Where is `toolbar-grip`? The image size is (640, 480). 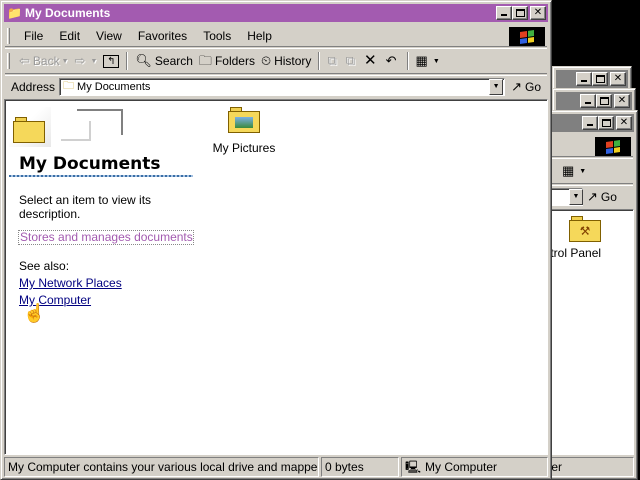
toolbar-grip is located at coordinates (8, 61).